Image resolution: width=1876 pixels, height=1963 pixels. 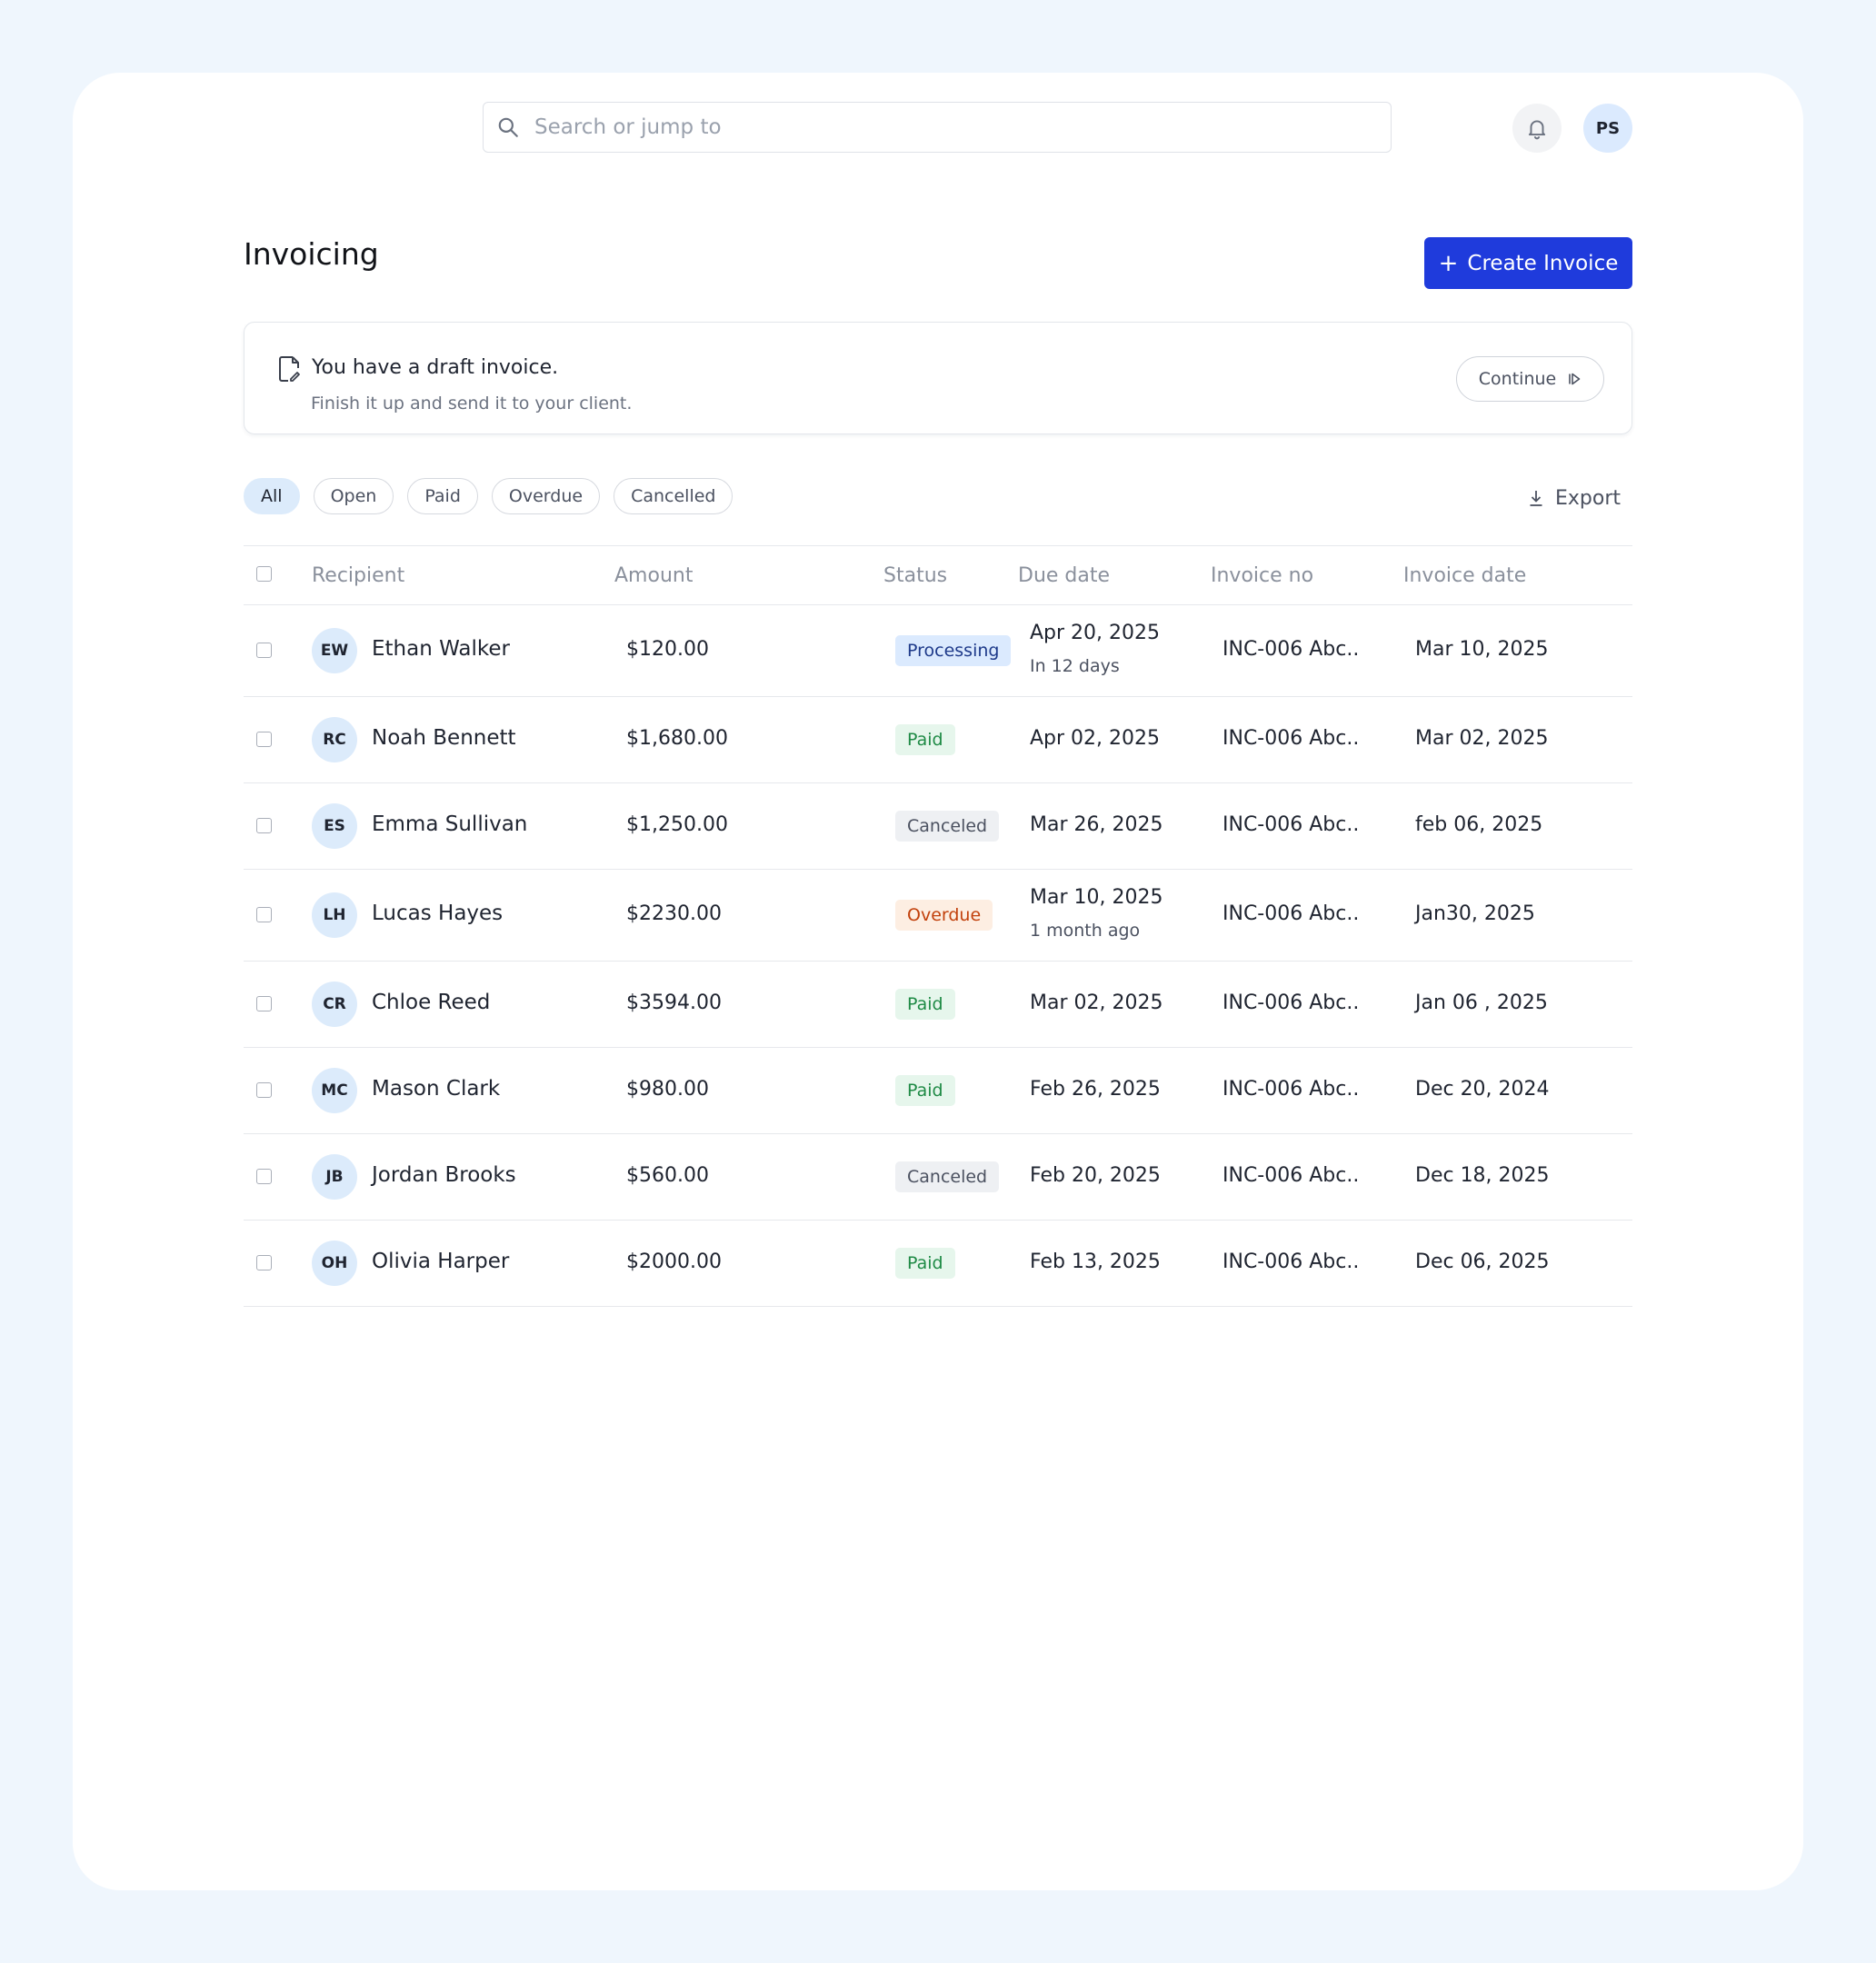 I want to click on column-header-invoice-no: Invoice no, so click(x=1262, y=575).